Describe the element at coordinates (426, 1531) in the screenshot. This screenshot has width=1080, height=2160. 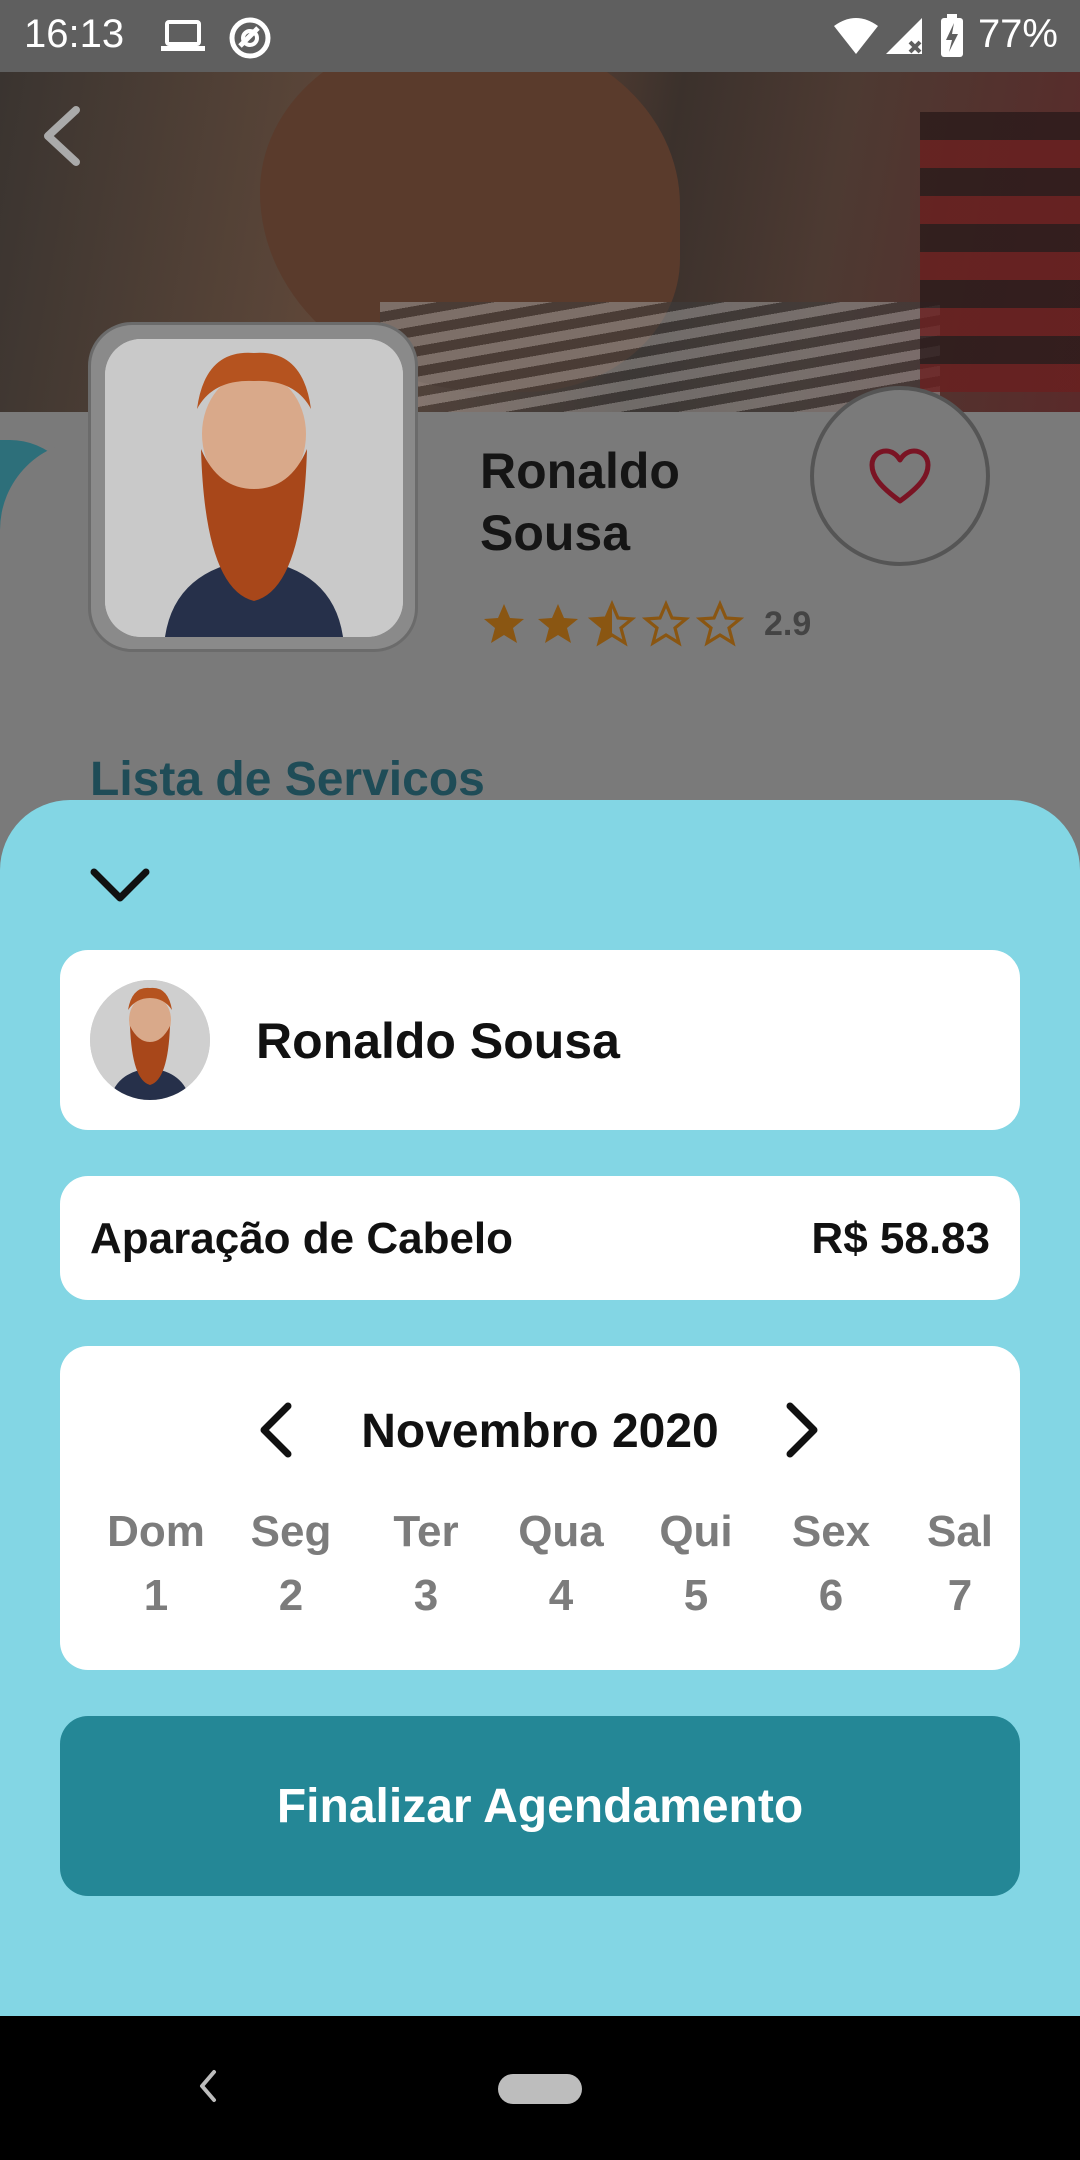
I see `day-name: Ter` at that location.